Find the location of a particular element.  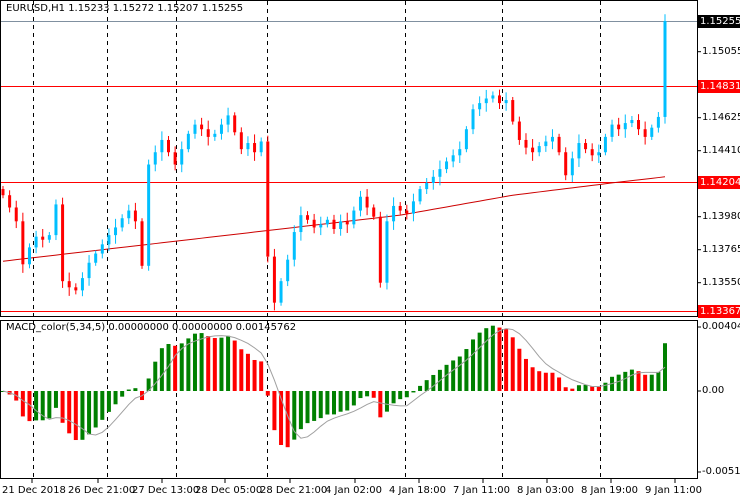

price-axis-label: 1.13550 is located at coordinates (721, 282).